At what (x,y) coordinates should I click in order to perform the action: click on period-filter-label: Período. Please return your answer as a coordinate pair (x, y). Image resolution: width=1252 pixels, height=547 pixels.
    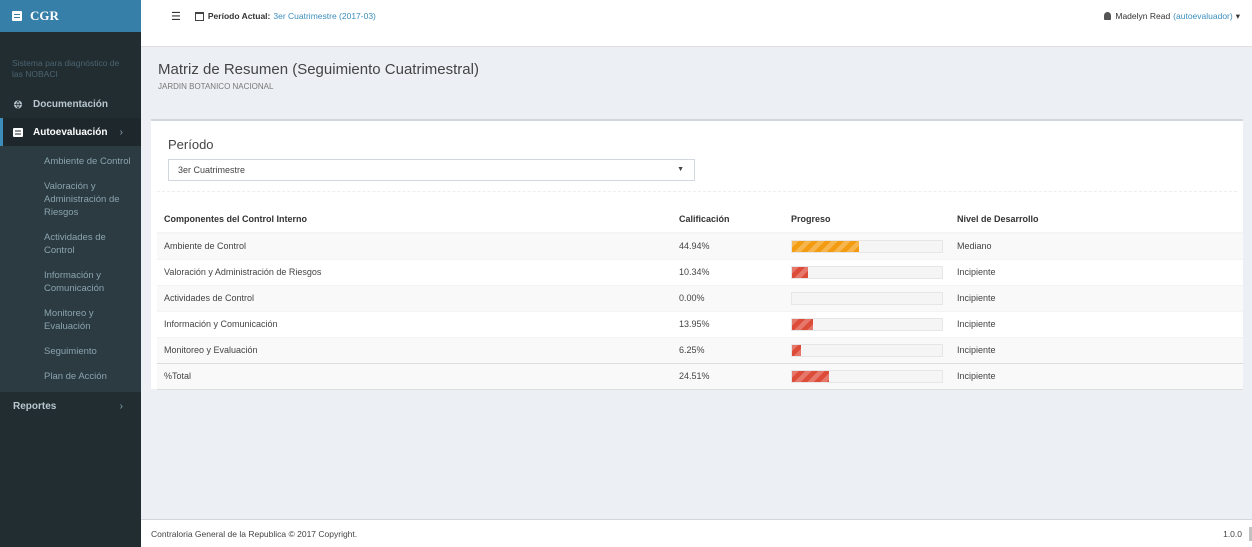
    Looking at the image, I should click on (191, 144).